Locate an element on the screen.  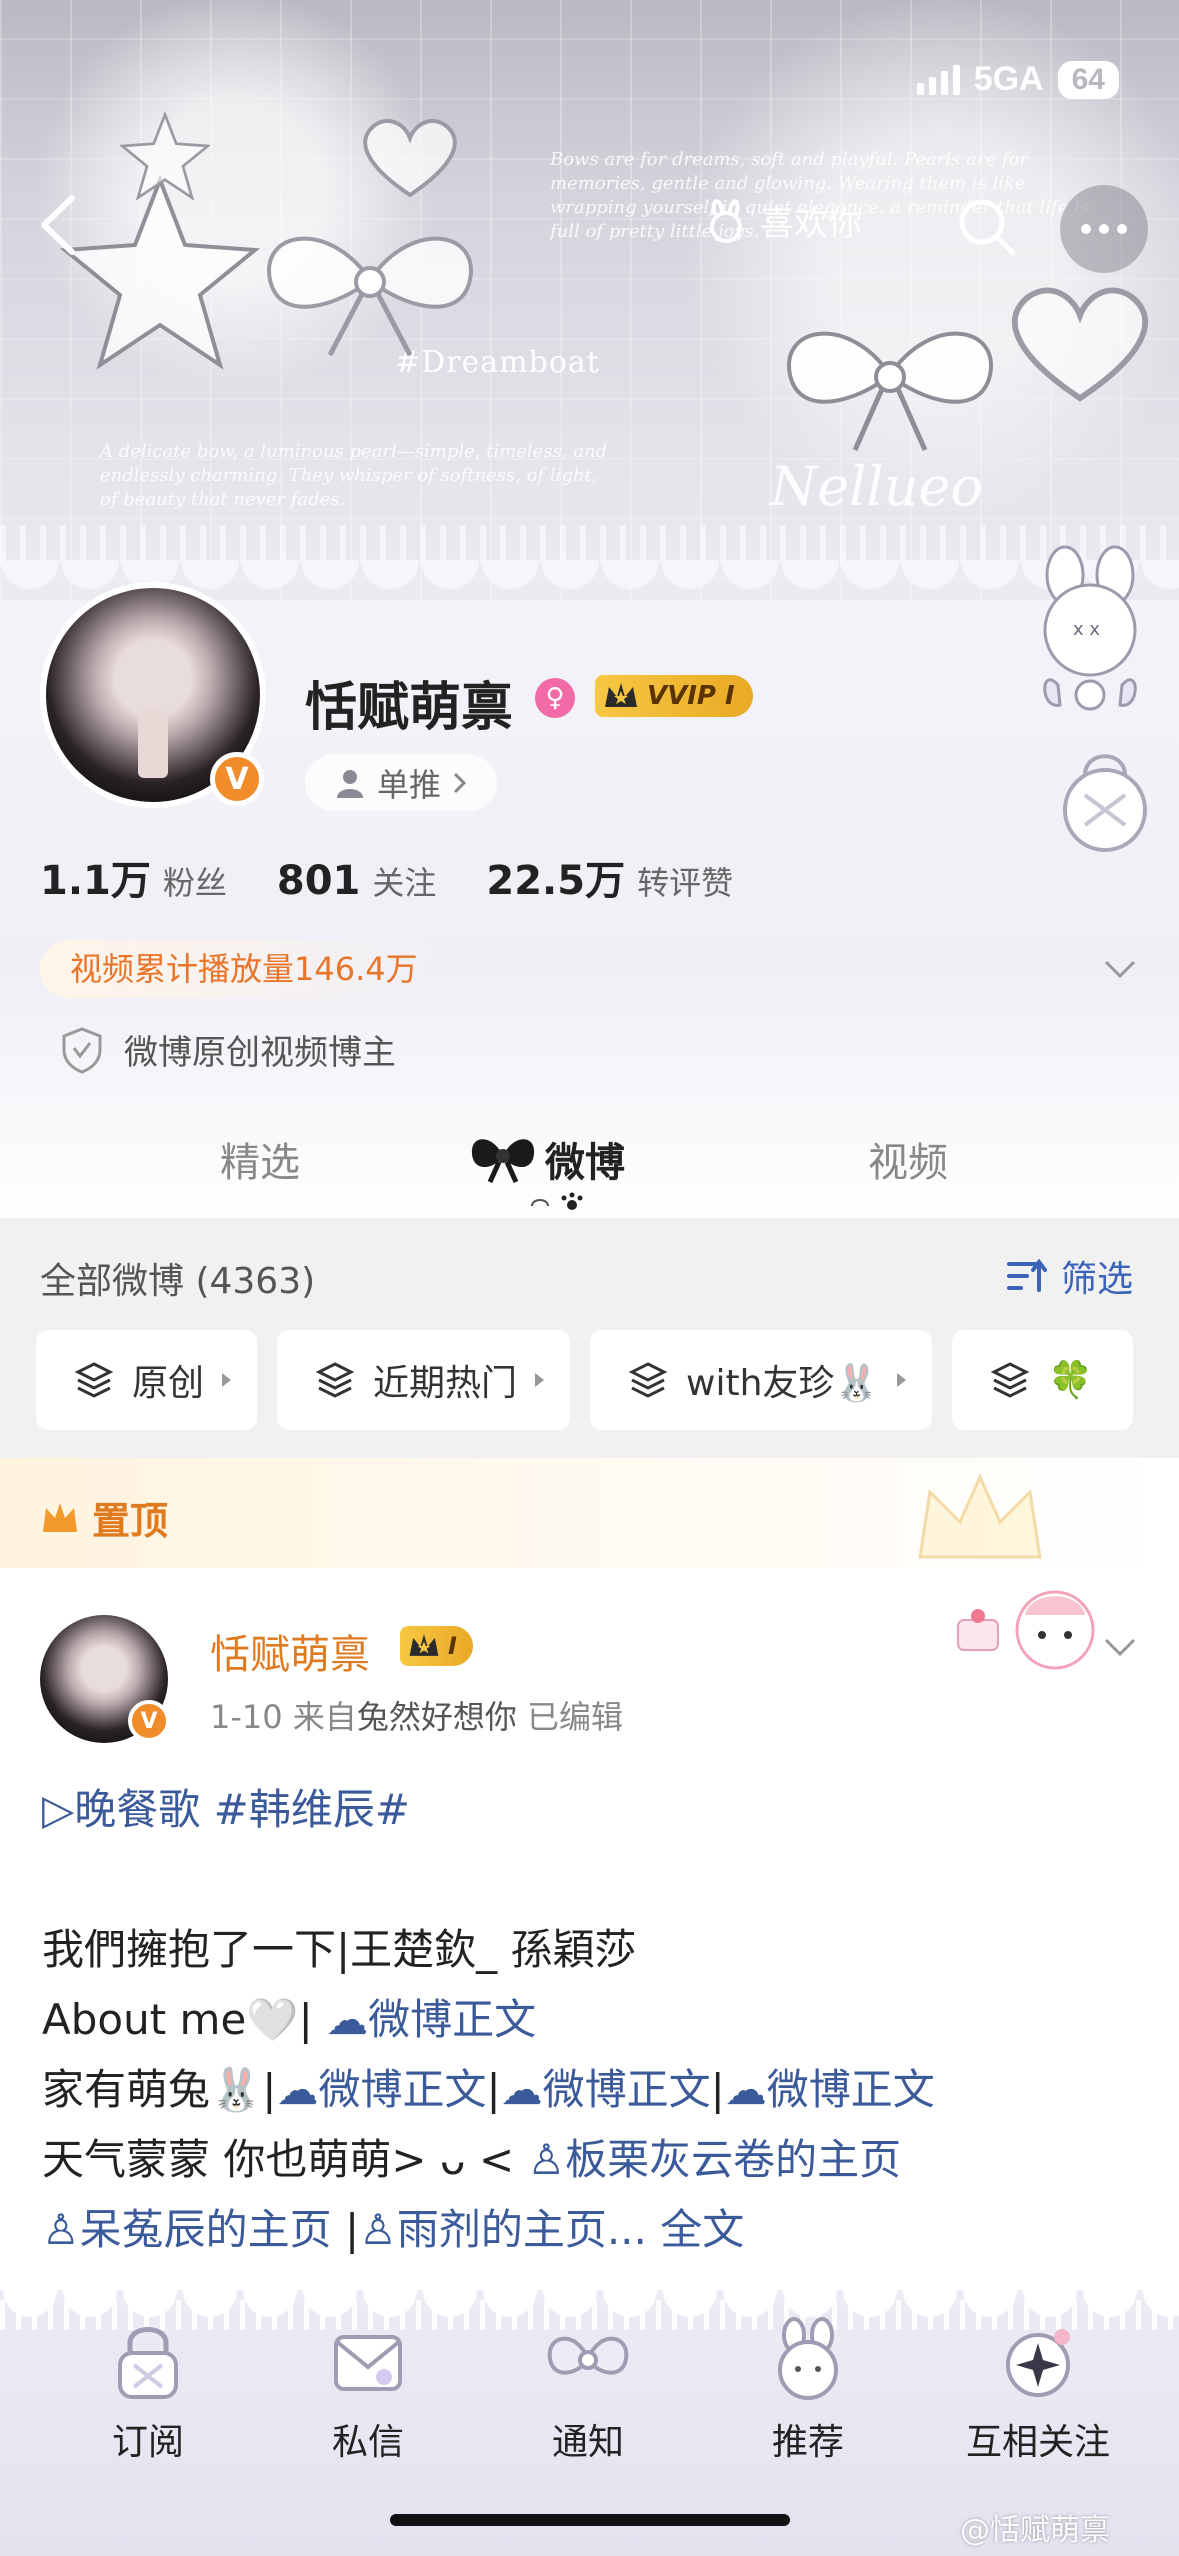
post-line: ♙呆菟辰的主页 |♙雨剂的主页... 全文 is located at coordinates (597, 2230).